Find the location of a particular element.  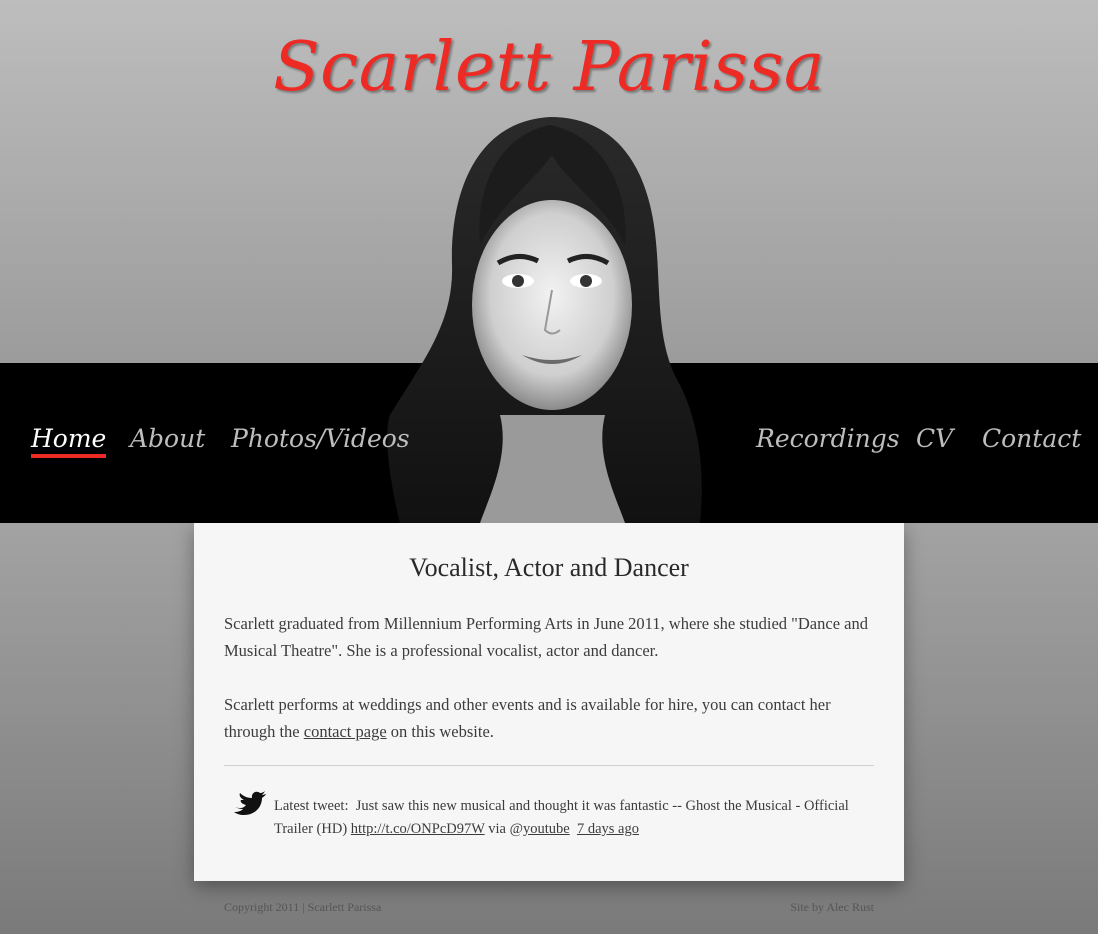

portrait-image is located at coordinates (544, 320).